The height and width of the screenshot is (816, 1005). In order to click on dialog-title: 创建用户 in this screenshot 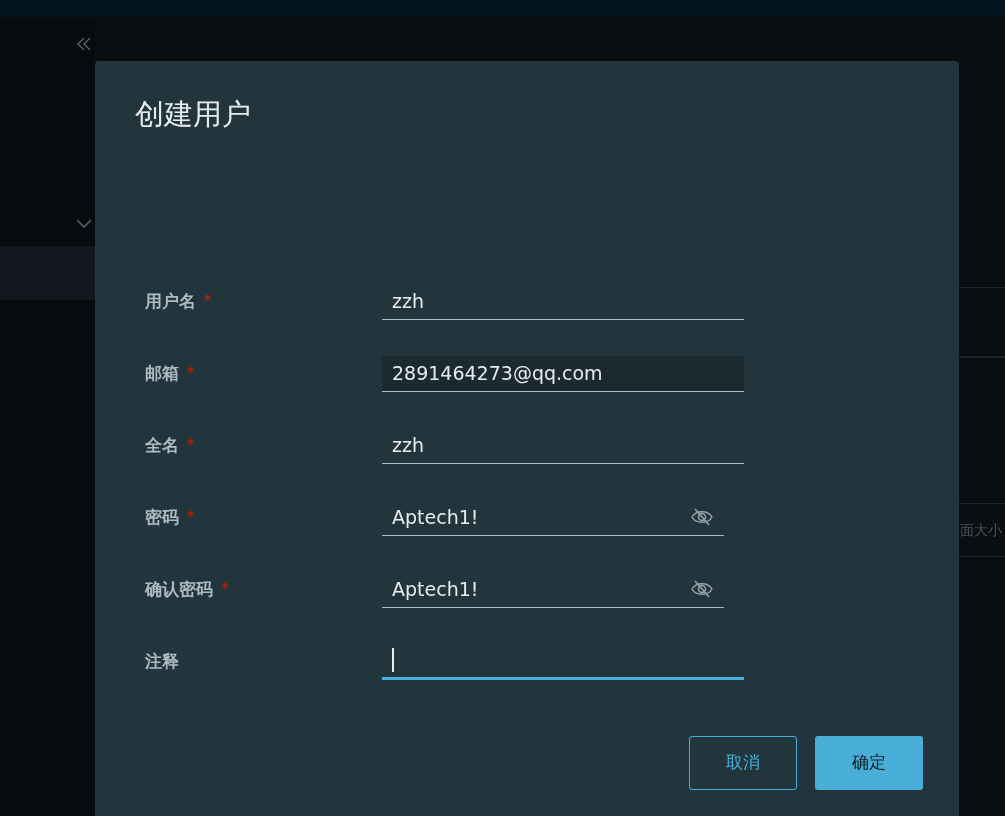, I will do `click(193, 114)`.